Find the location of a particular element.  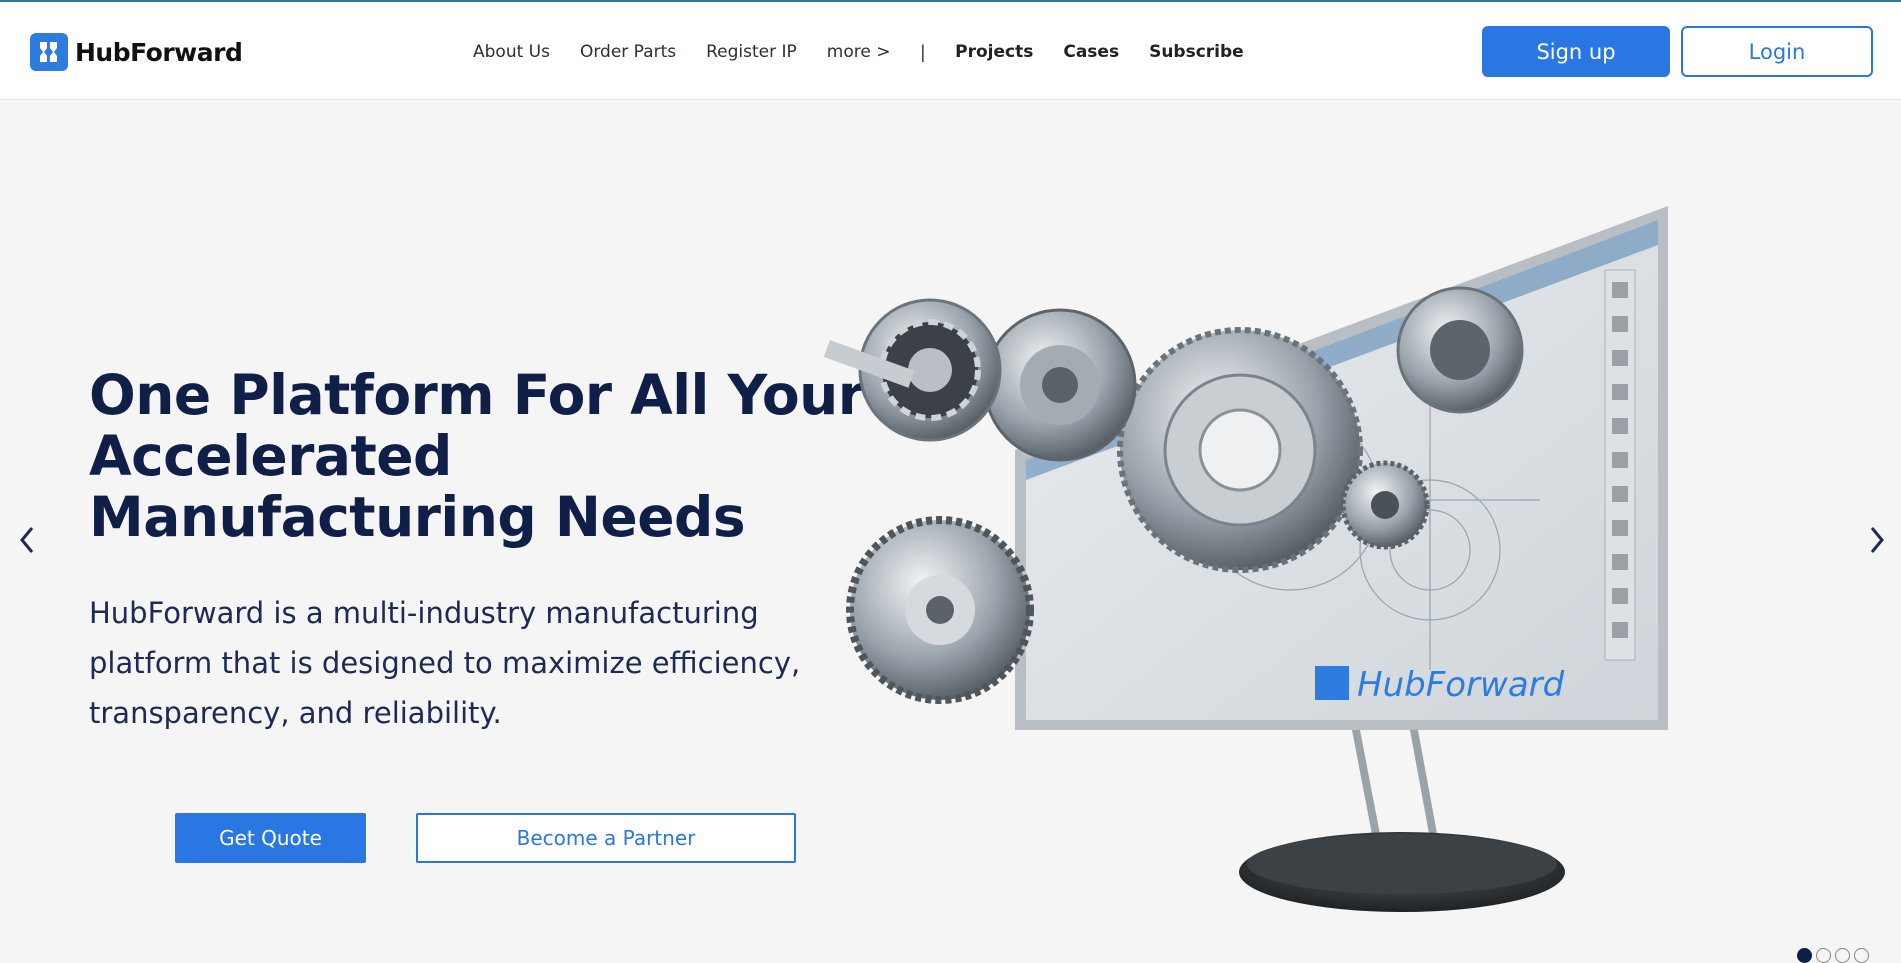

get-quote-button: Get Quote is located at coordinates (270, 838).